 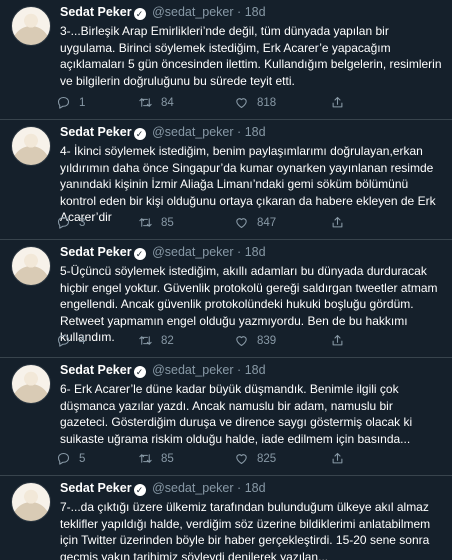 What do you see at coordinates (267, 222) in the screenshot?
I see `like-count: 847` at bounding box center [267, 222].